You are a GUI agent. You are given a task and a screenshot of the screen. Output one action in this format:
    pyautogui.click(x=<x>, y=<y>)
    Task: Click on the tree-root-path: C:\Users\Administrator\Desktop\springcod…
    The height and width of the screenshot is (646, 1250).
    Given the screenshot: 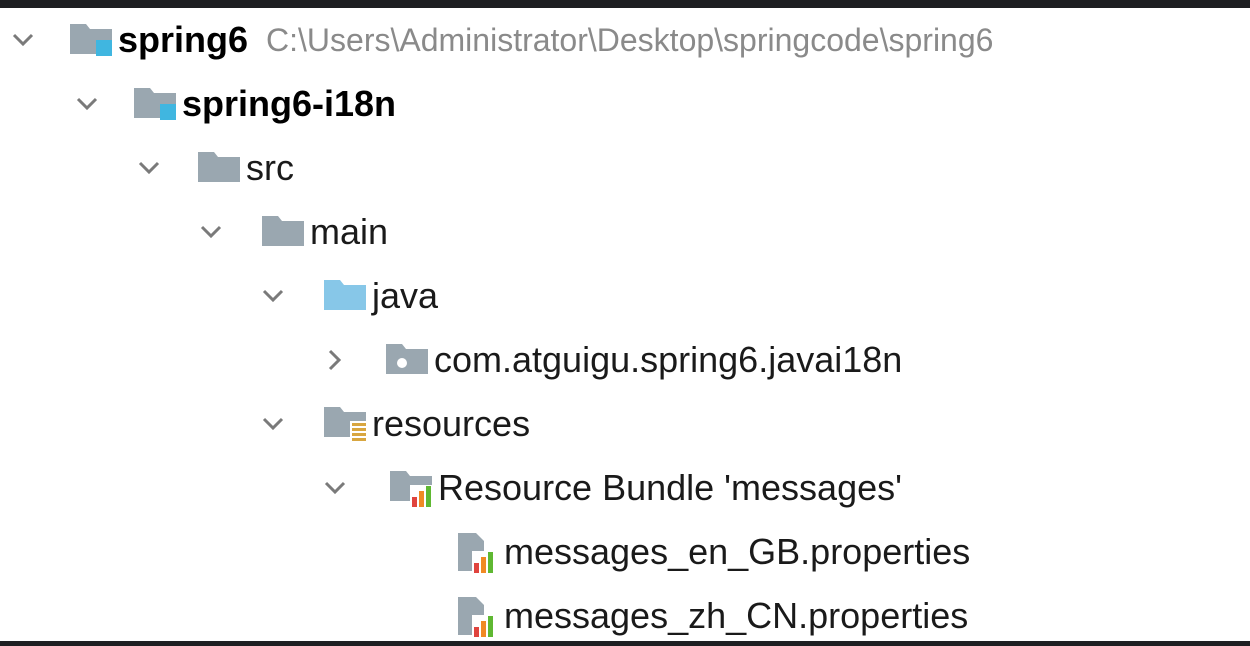 What is the action you would take?
    pyautogui.click(x=630, y=39)
    